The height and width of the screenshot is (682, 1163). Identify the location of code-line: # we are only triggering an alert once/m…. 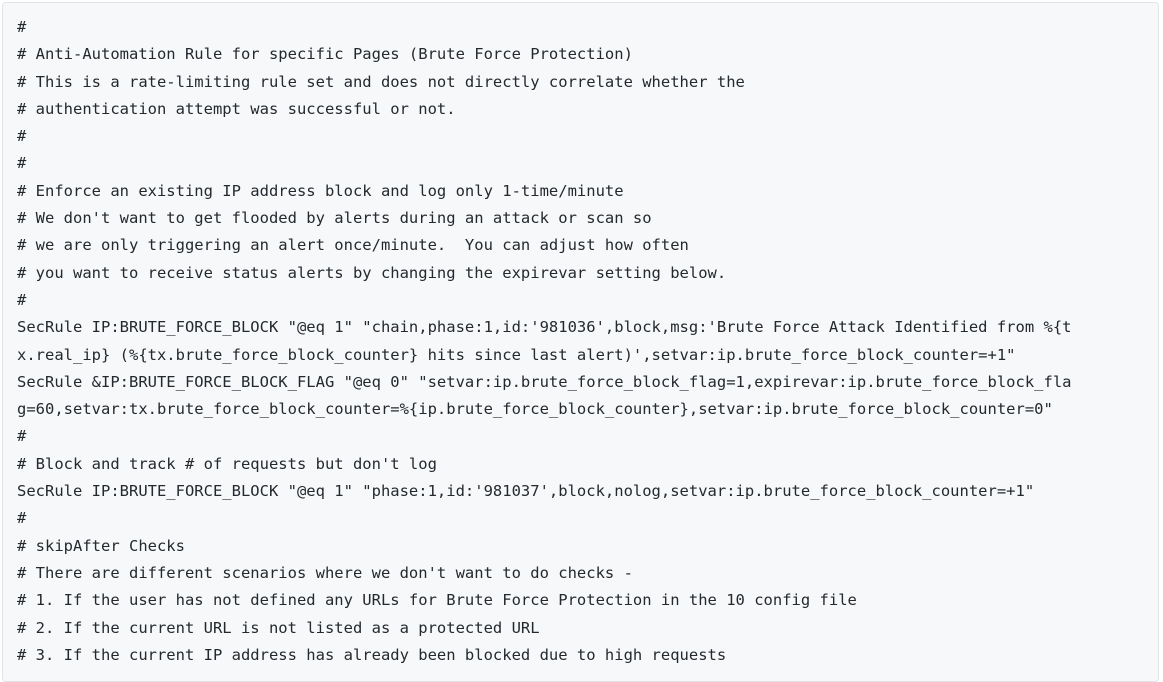
(353, 245).